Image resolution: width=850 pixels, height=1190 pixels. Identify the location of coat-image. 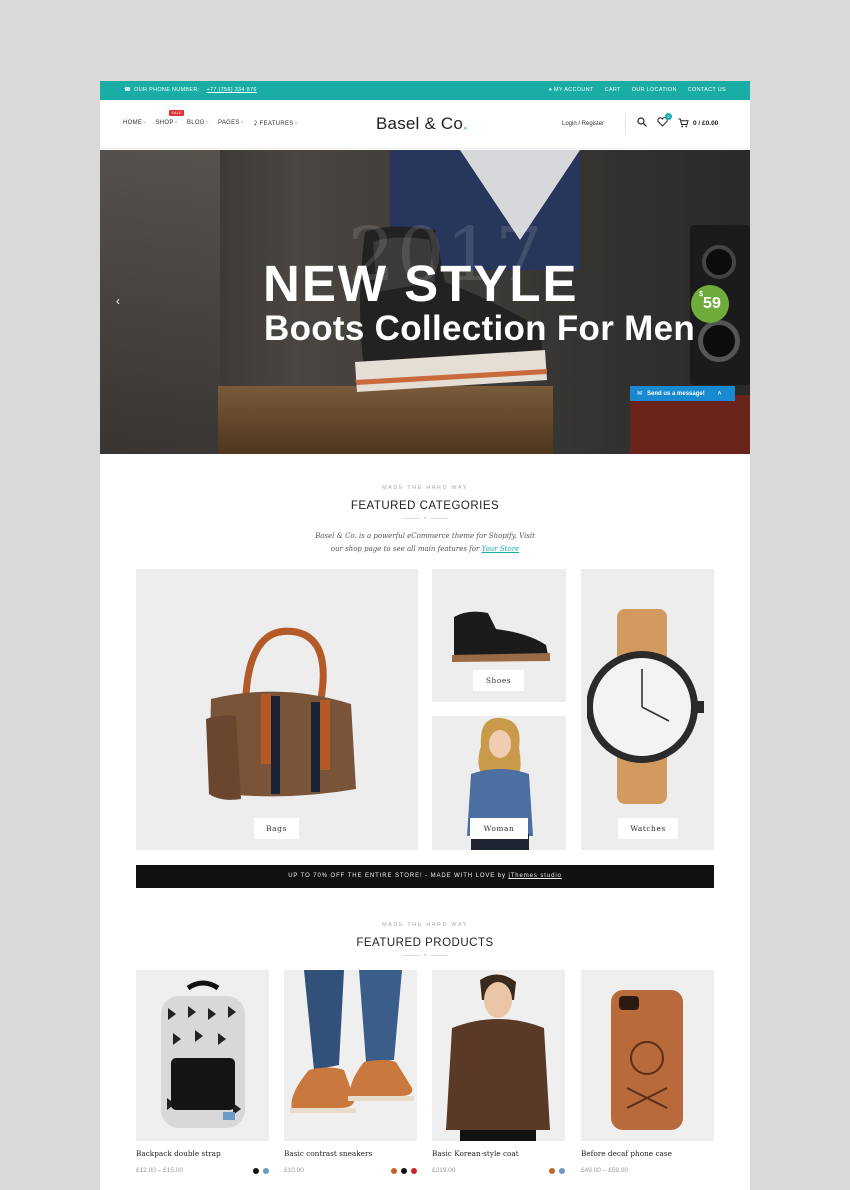
(498, 1057).